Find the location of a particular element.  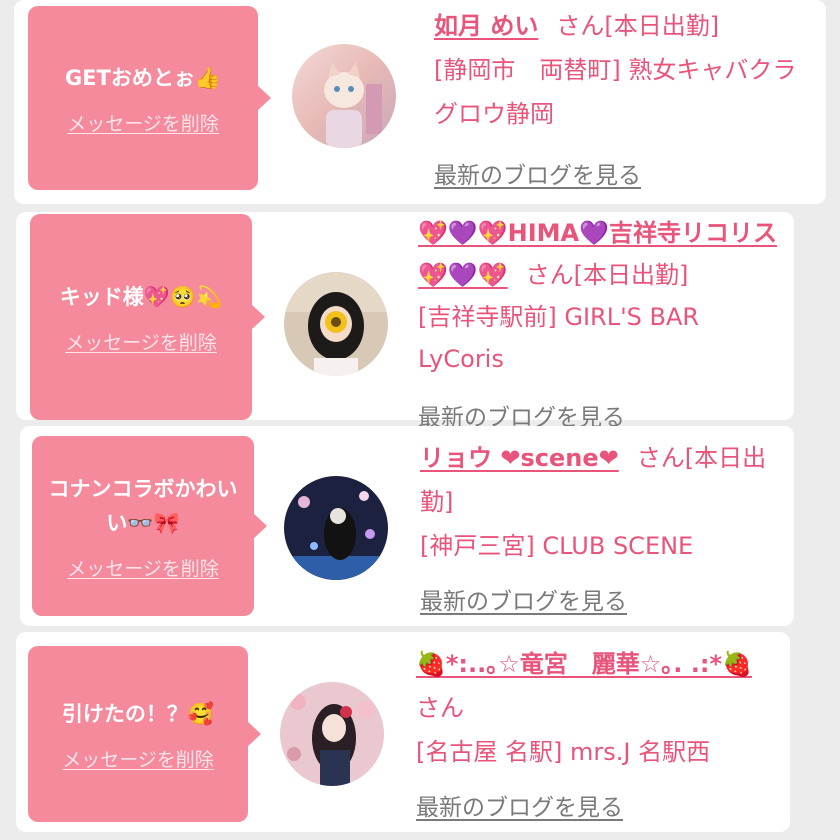

status-text: さん is located at coordinates (440, 708).